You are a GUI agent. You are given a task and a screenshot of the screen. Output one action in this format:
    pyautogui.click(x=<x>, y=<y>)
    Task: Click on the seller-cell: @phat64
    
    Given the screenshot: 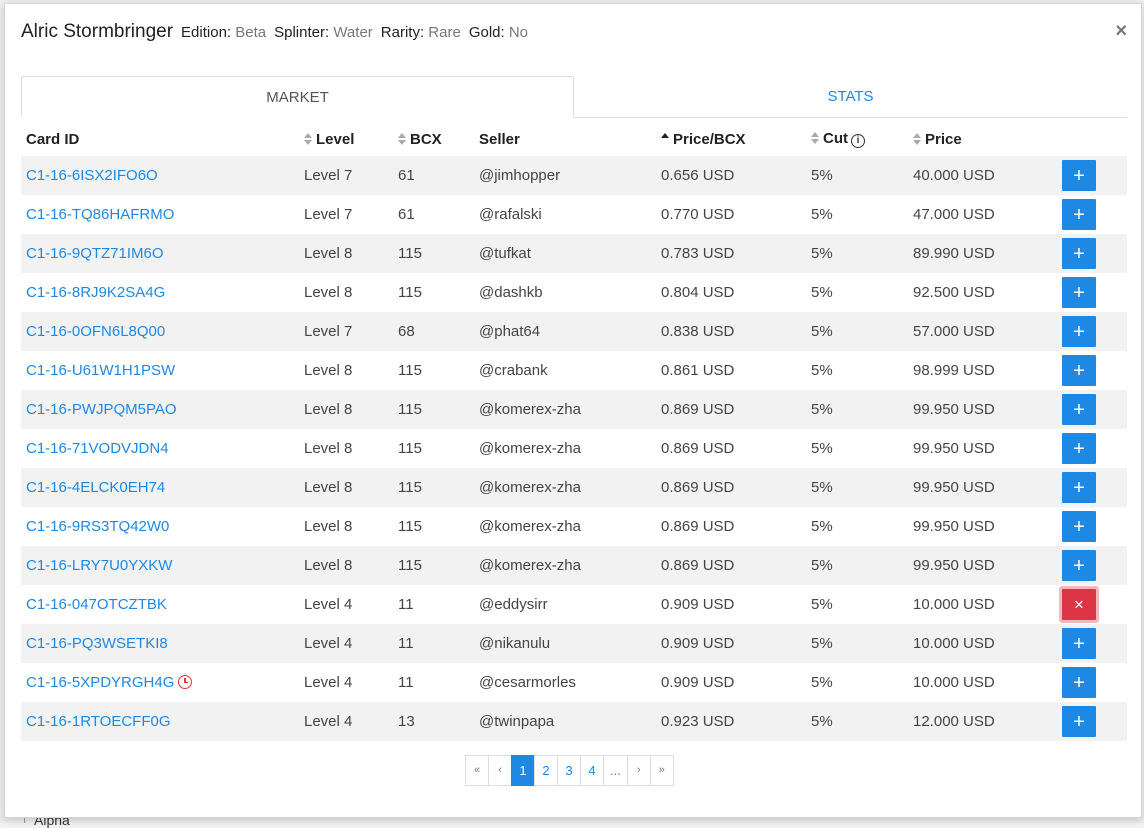 What is the action you would take?
    pyautogui.click(x=565, y=331)
    